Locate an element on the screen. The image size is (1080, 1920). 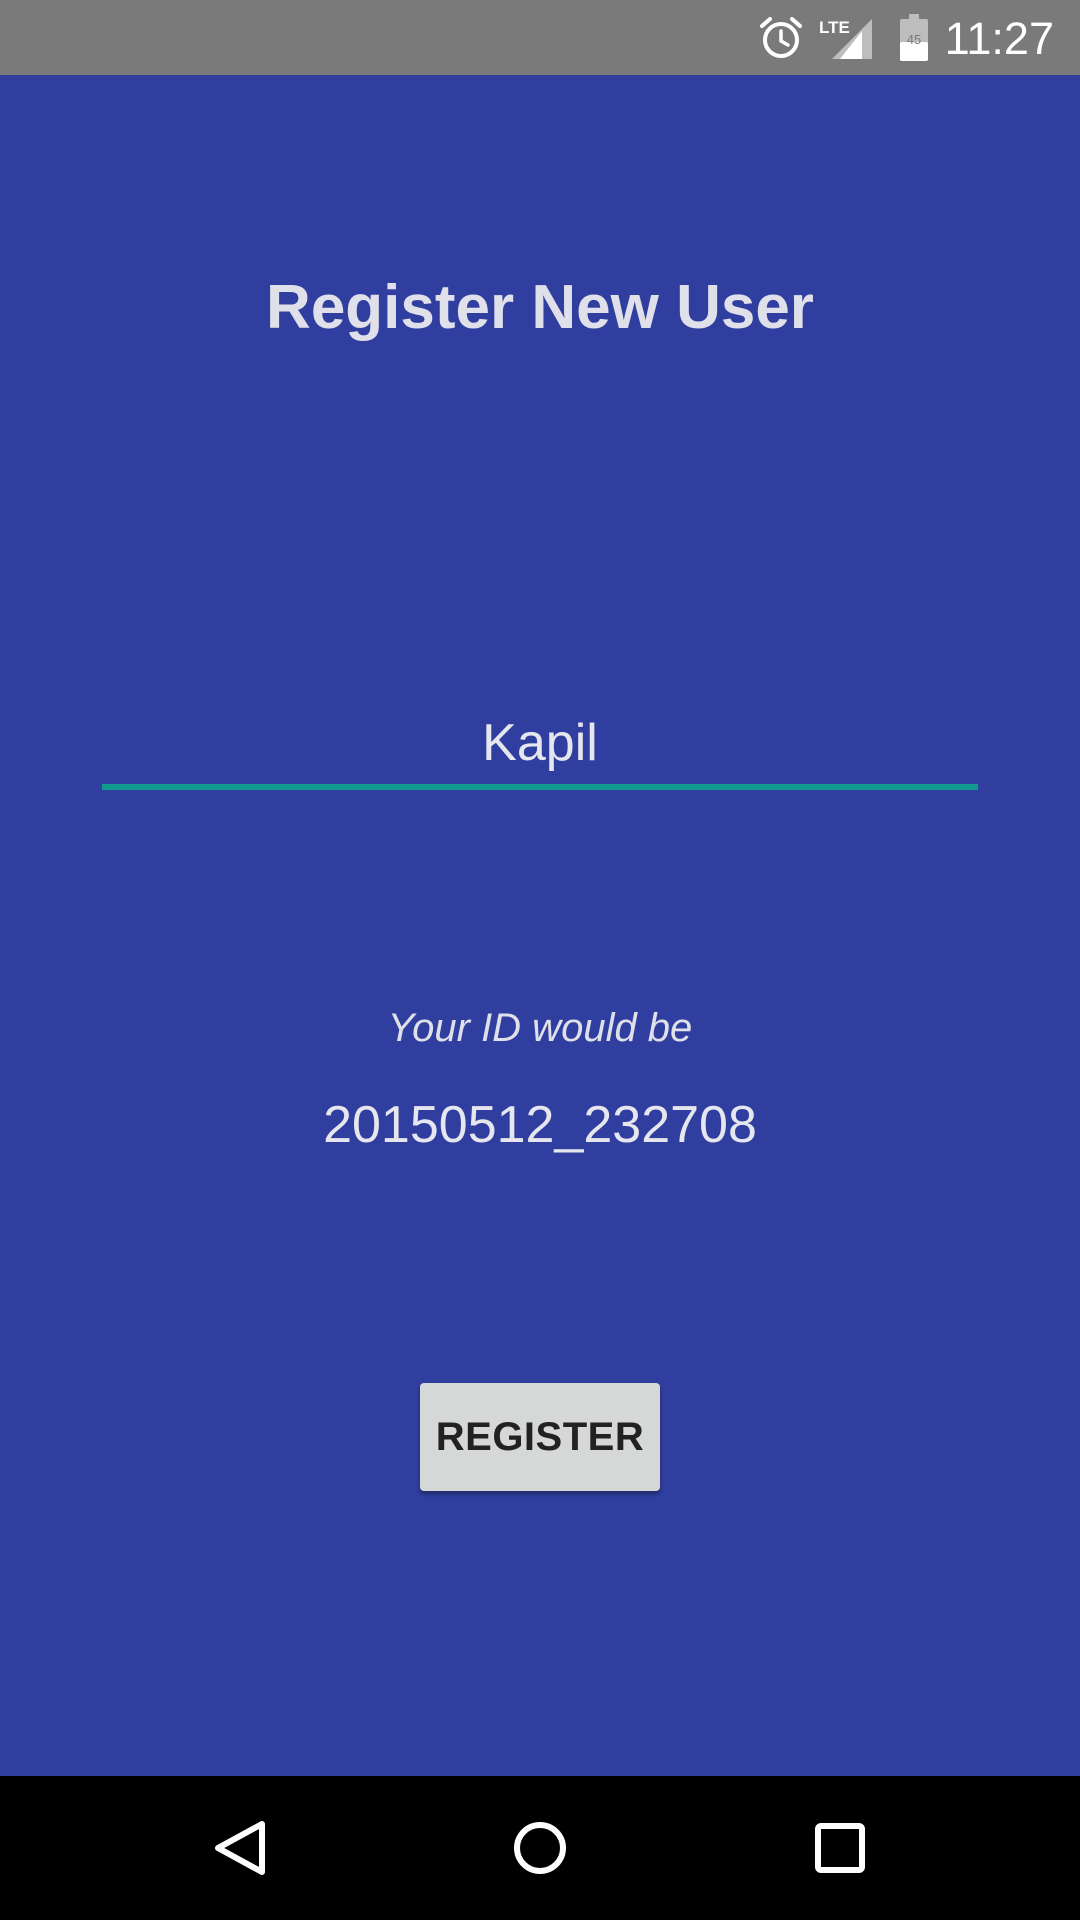
navigation-bar is located at coordinates (540, 1848).